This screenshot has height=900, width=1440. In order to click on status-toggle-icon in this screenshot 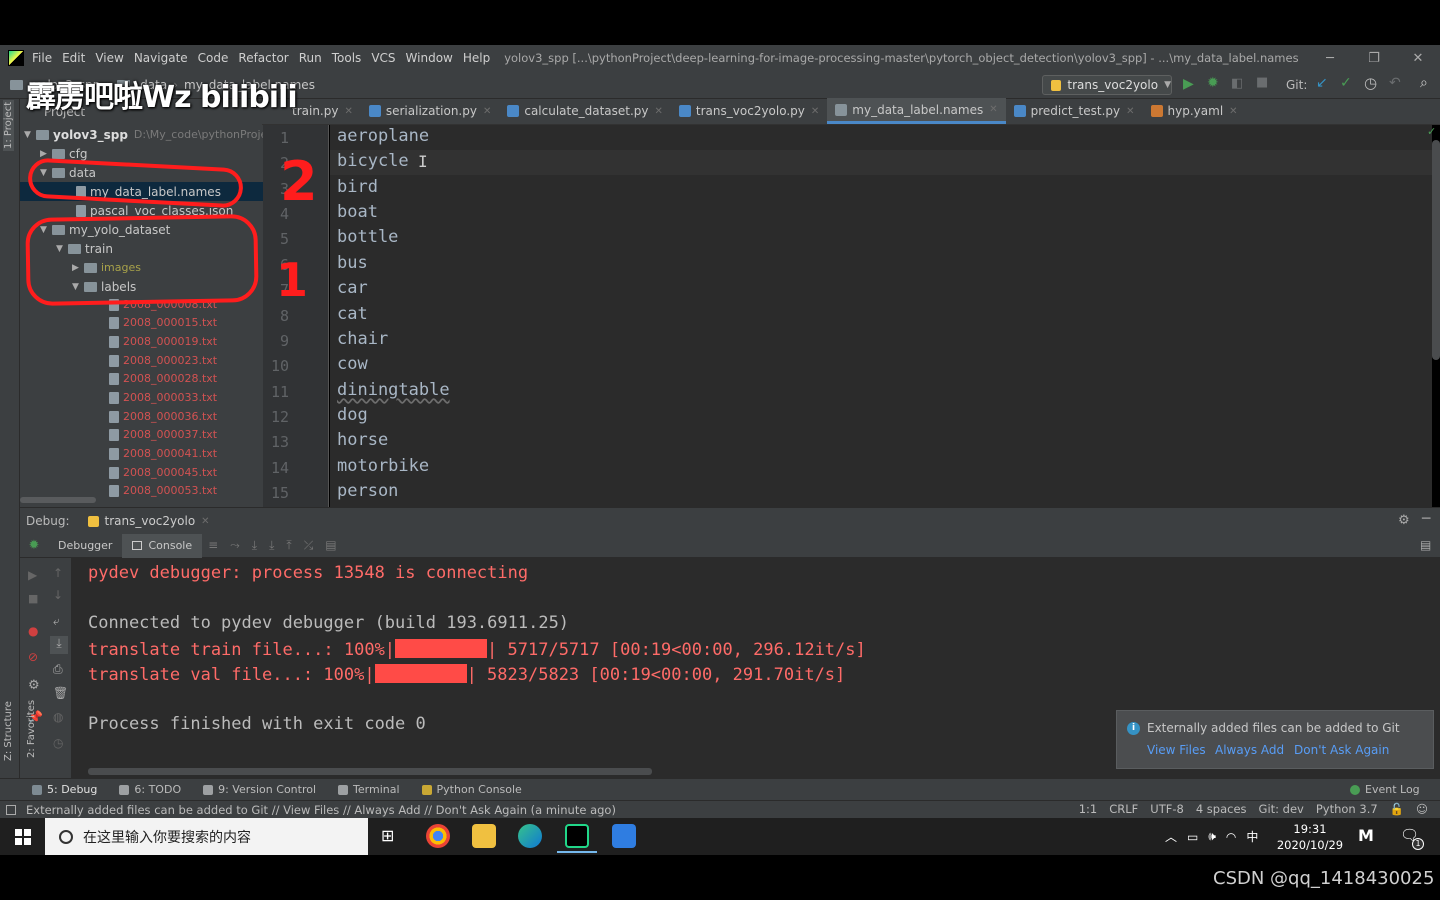, I will do `click(11, 809)`.